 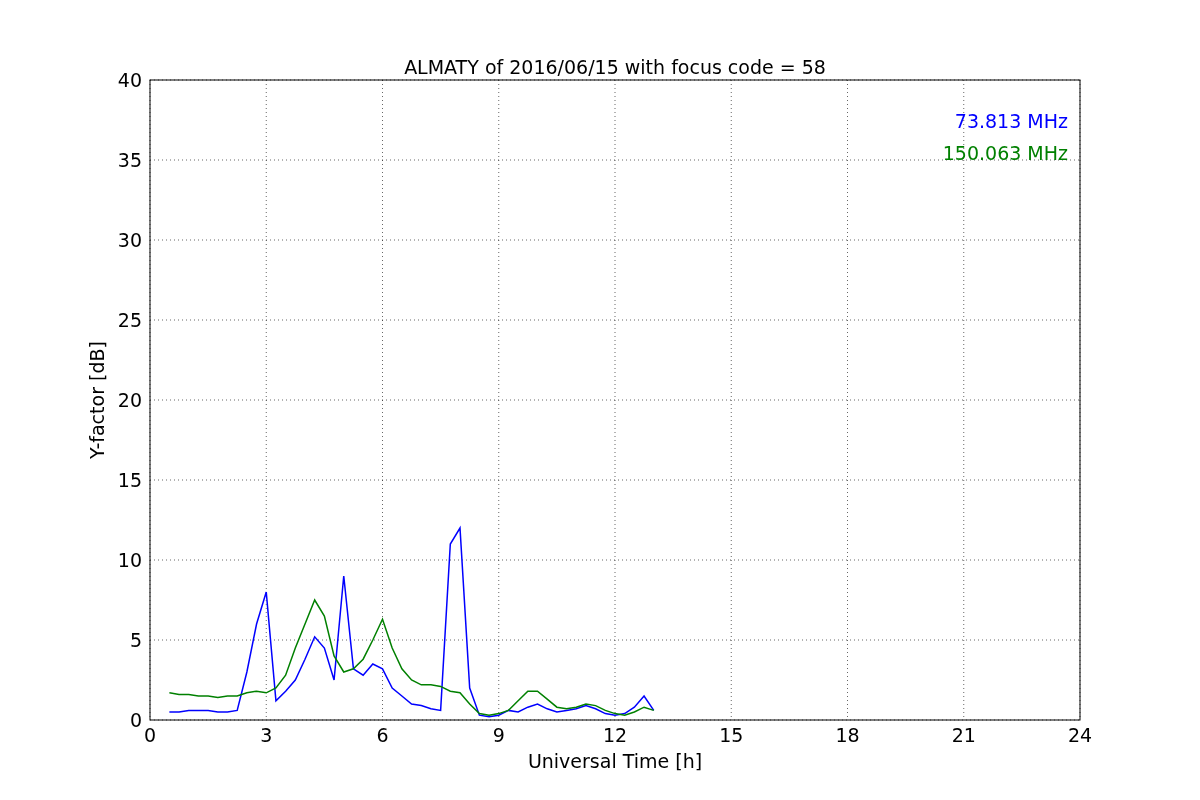 I want to click on y-tick-label: 5, so click(x=135, y=640).